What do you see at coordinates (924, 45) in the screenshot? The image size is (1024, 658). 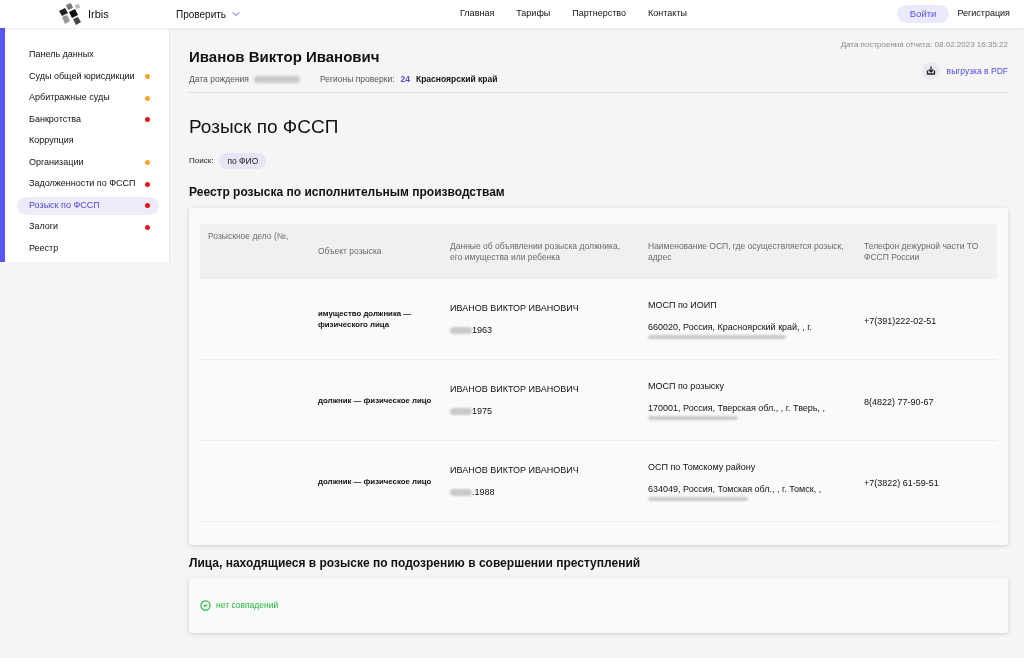 I see `report-date: Дата построения отчета: 08.02.2023 16:35:22` at bounding box center [924, 45].